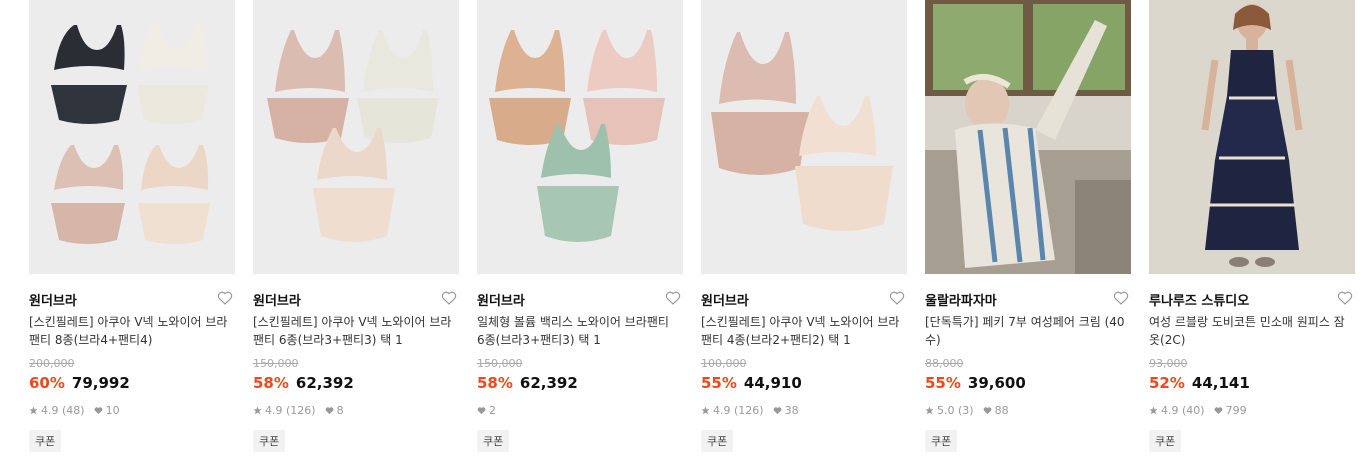 The width and height of the screenshot is (1362, 458). I want to click on price-line: 55% 44,910, so click(751, 383).